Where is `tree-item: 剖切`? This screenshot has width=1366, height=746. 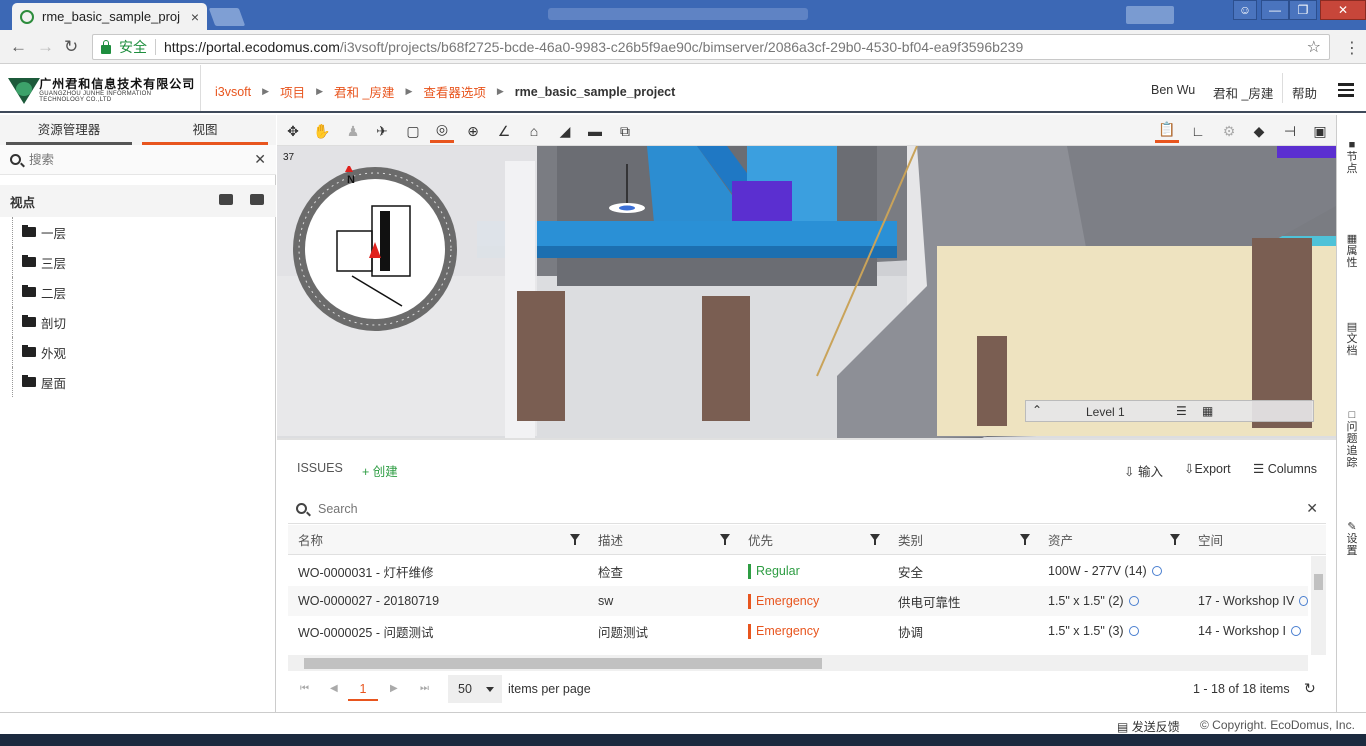 tree-item: 剖切 is located at coordinates (137, 322).